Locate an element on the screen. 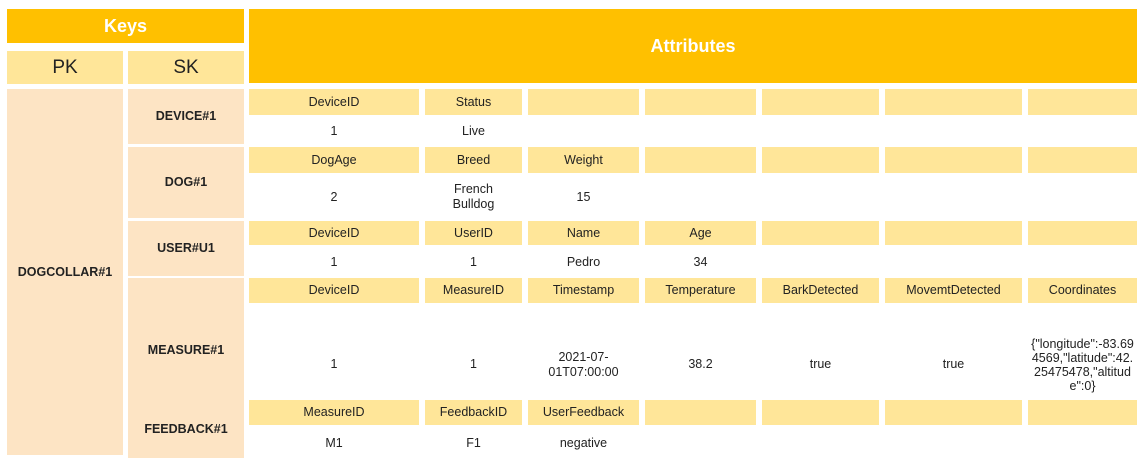 The width and height of the screenshot is (1143, 465). attribute-name-cell: Coordinates is located at coordinates (1082, 290).